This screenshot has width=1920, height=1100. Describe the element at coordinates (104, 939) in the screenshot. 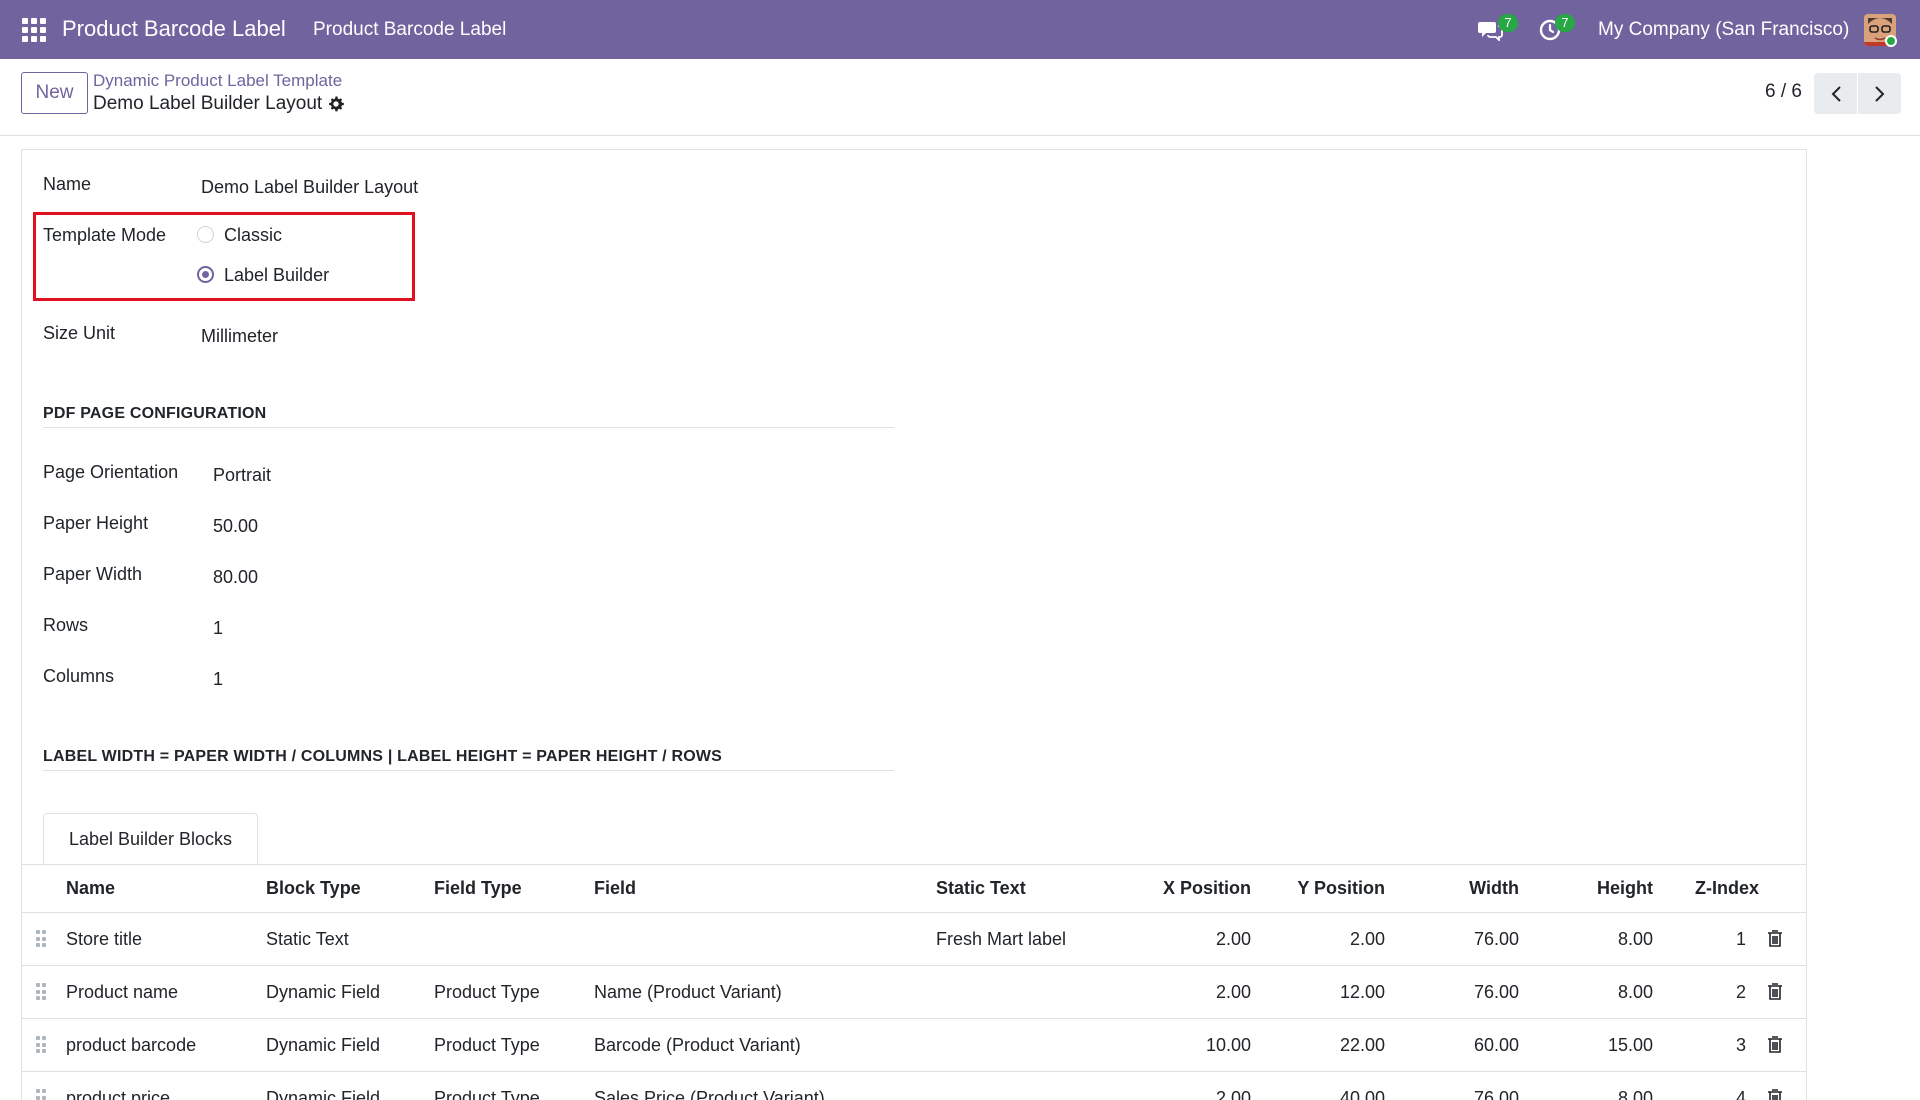

I see `cell-name: Store title` at that location.